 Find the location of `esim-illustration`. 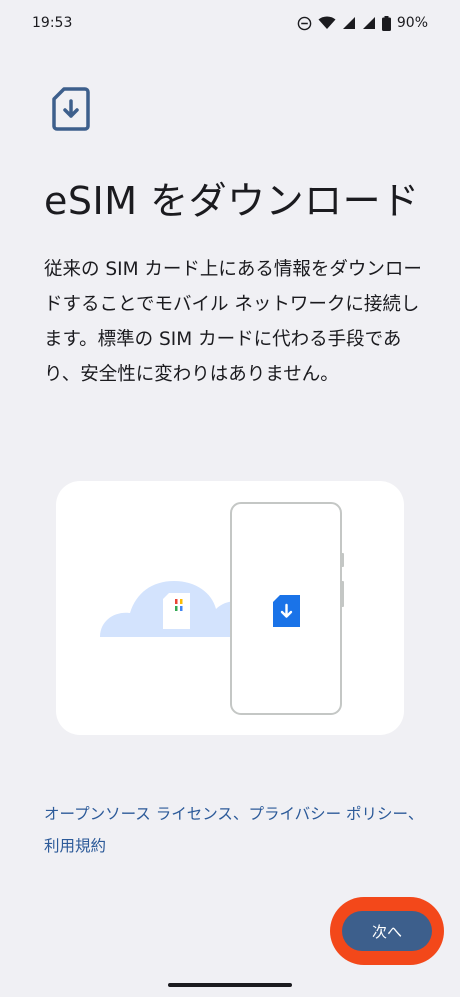

esim-illustration is located at coordinates (222, 608).